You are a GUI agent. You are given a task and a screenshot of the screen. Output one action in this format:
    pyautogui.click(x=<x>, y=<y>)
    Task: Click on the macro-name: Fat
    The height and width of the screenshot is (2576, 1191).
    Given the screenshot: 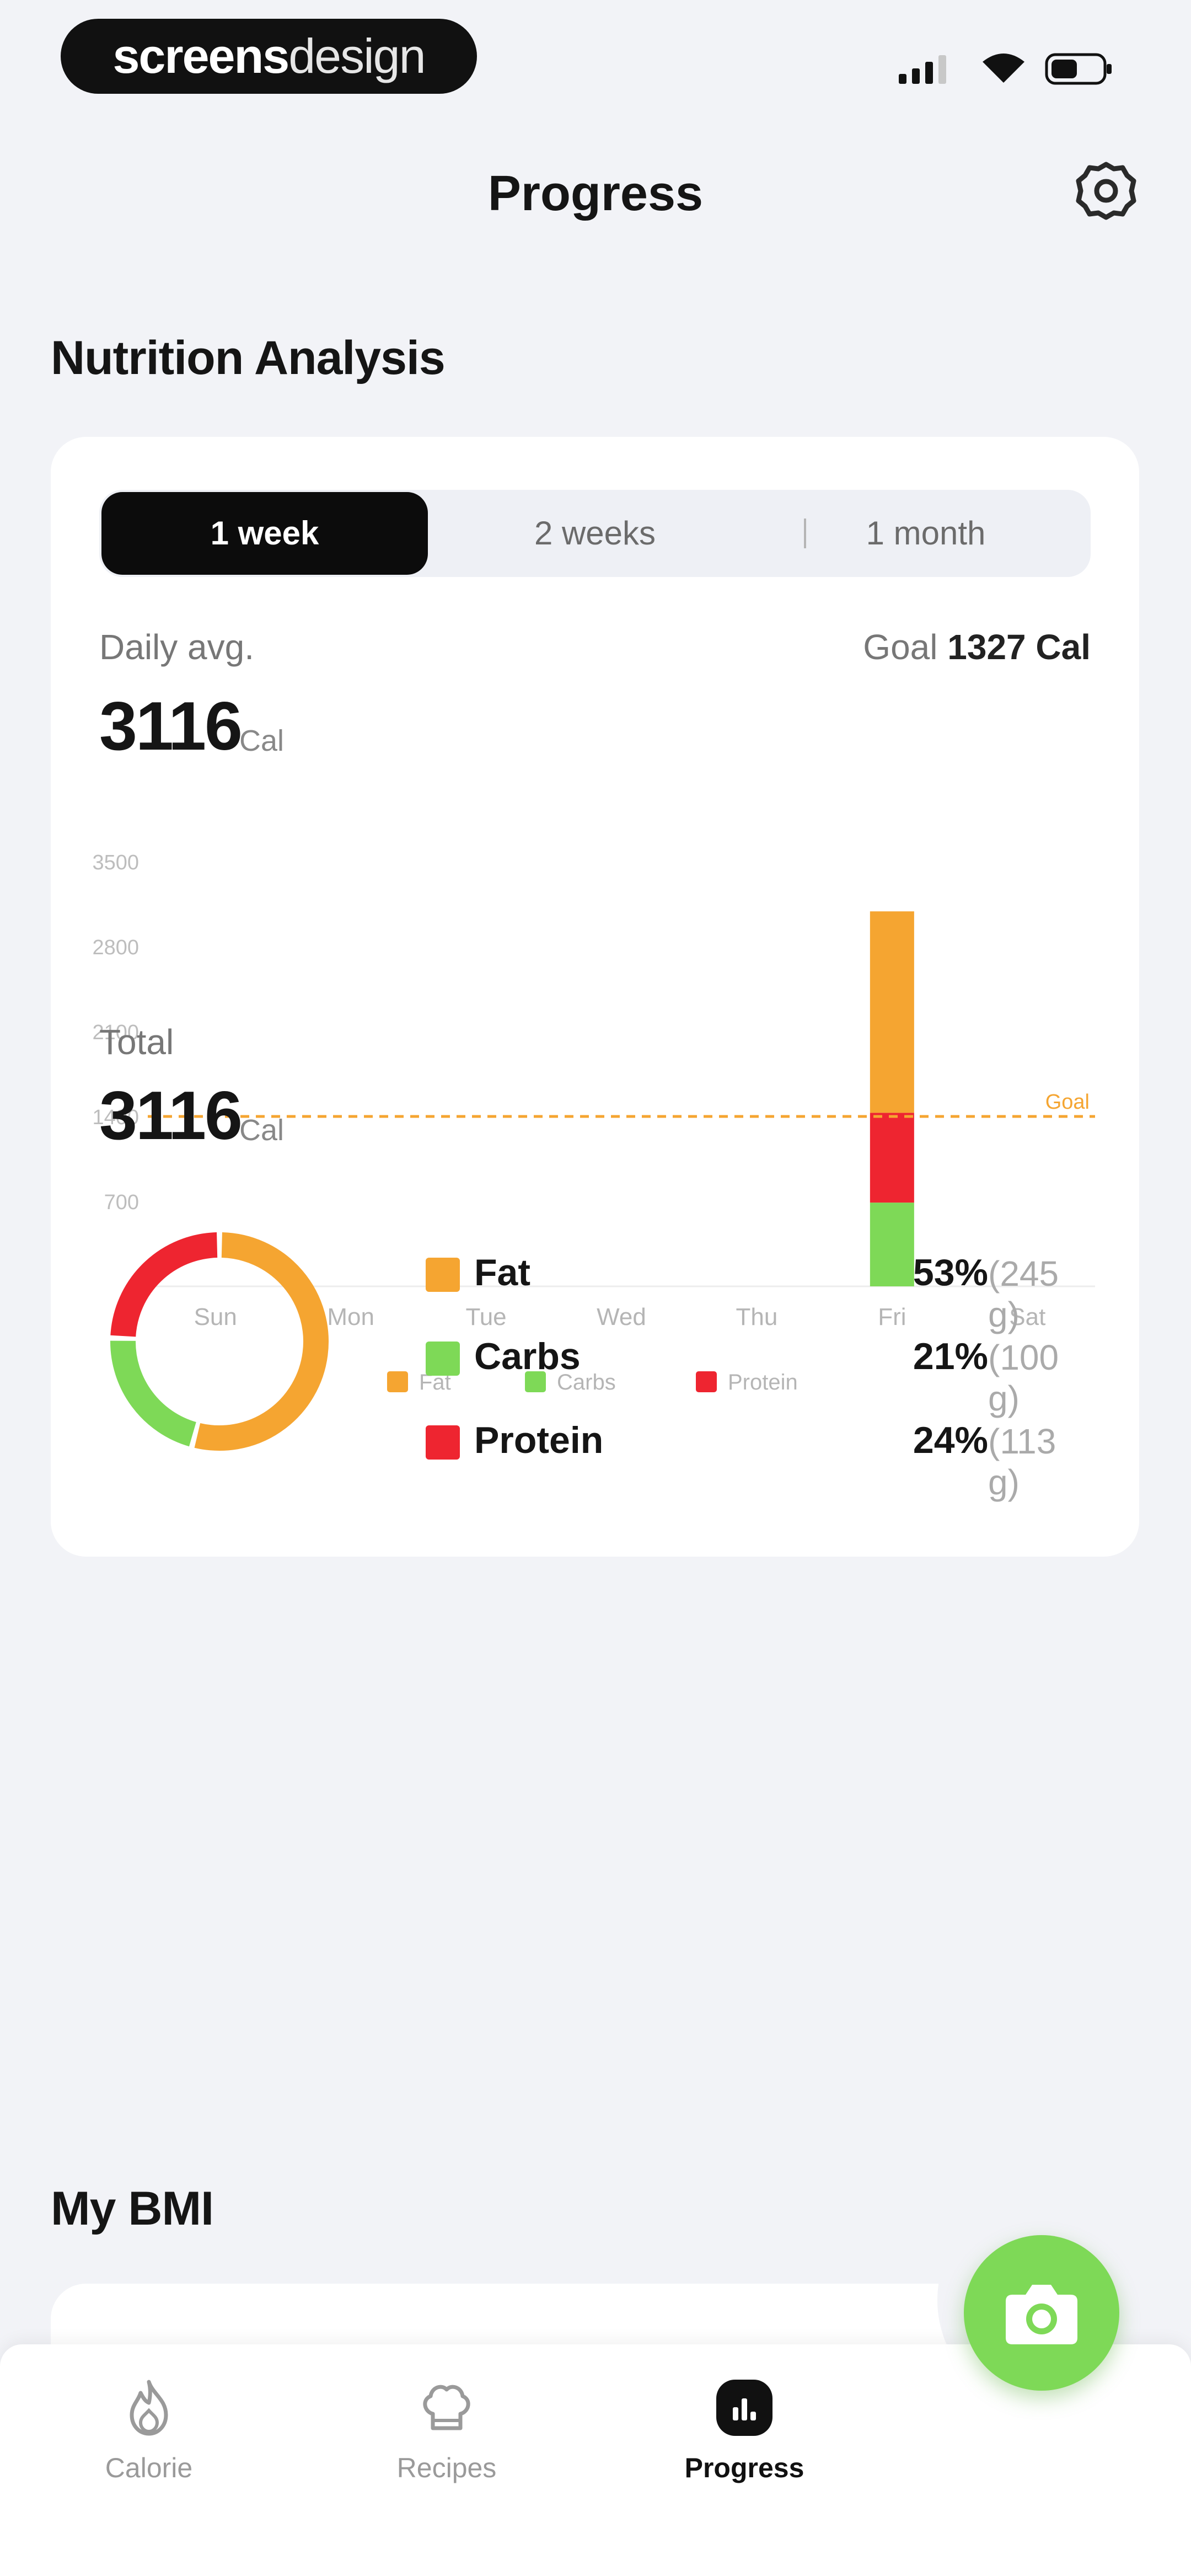 What is the action you would take?
    pyautogui.click(x=502, y=1273)
    